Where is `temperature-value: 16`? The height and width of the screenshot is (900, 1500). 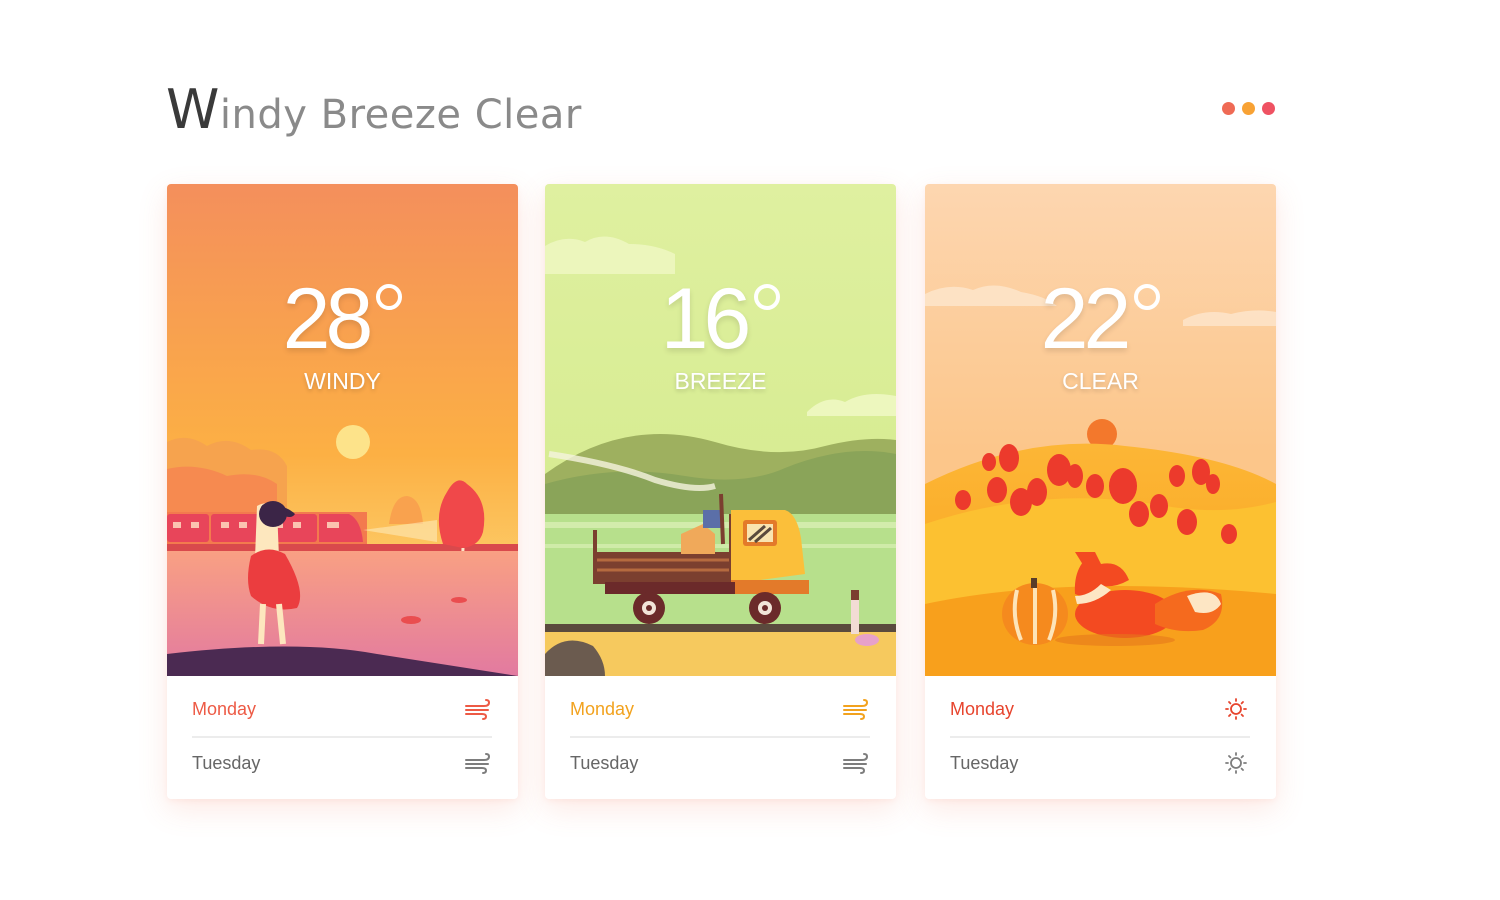 temperature-value: 16 is located at coordinates (706, 319).